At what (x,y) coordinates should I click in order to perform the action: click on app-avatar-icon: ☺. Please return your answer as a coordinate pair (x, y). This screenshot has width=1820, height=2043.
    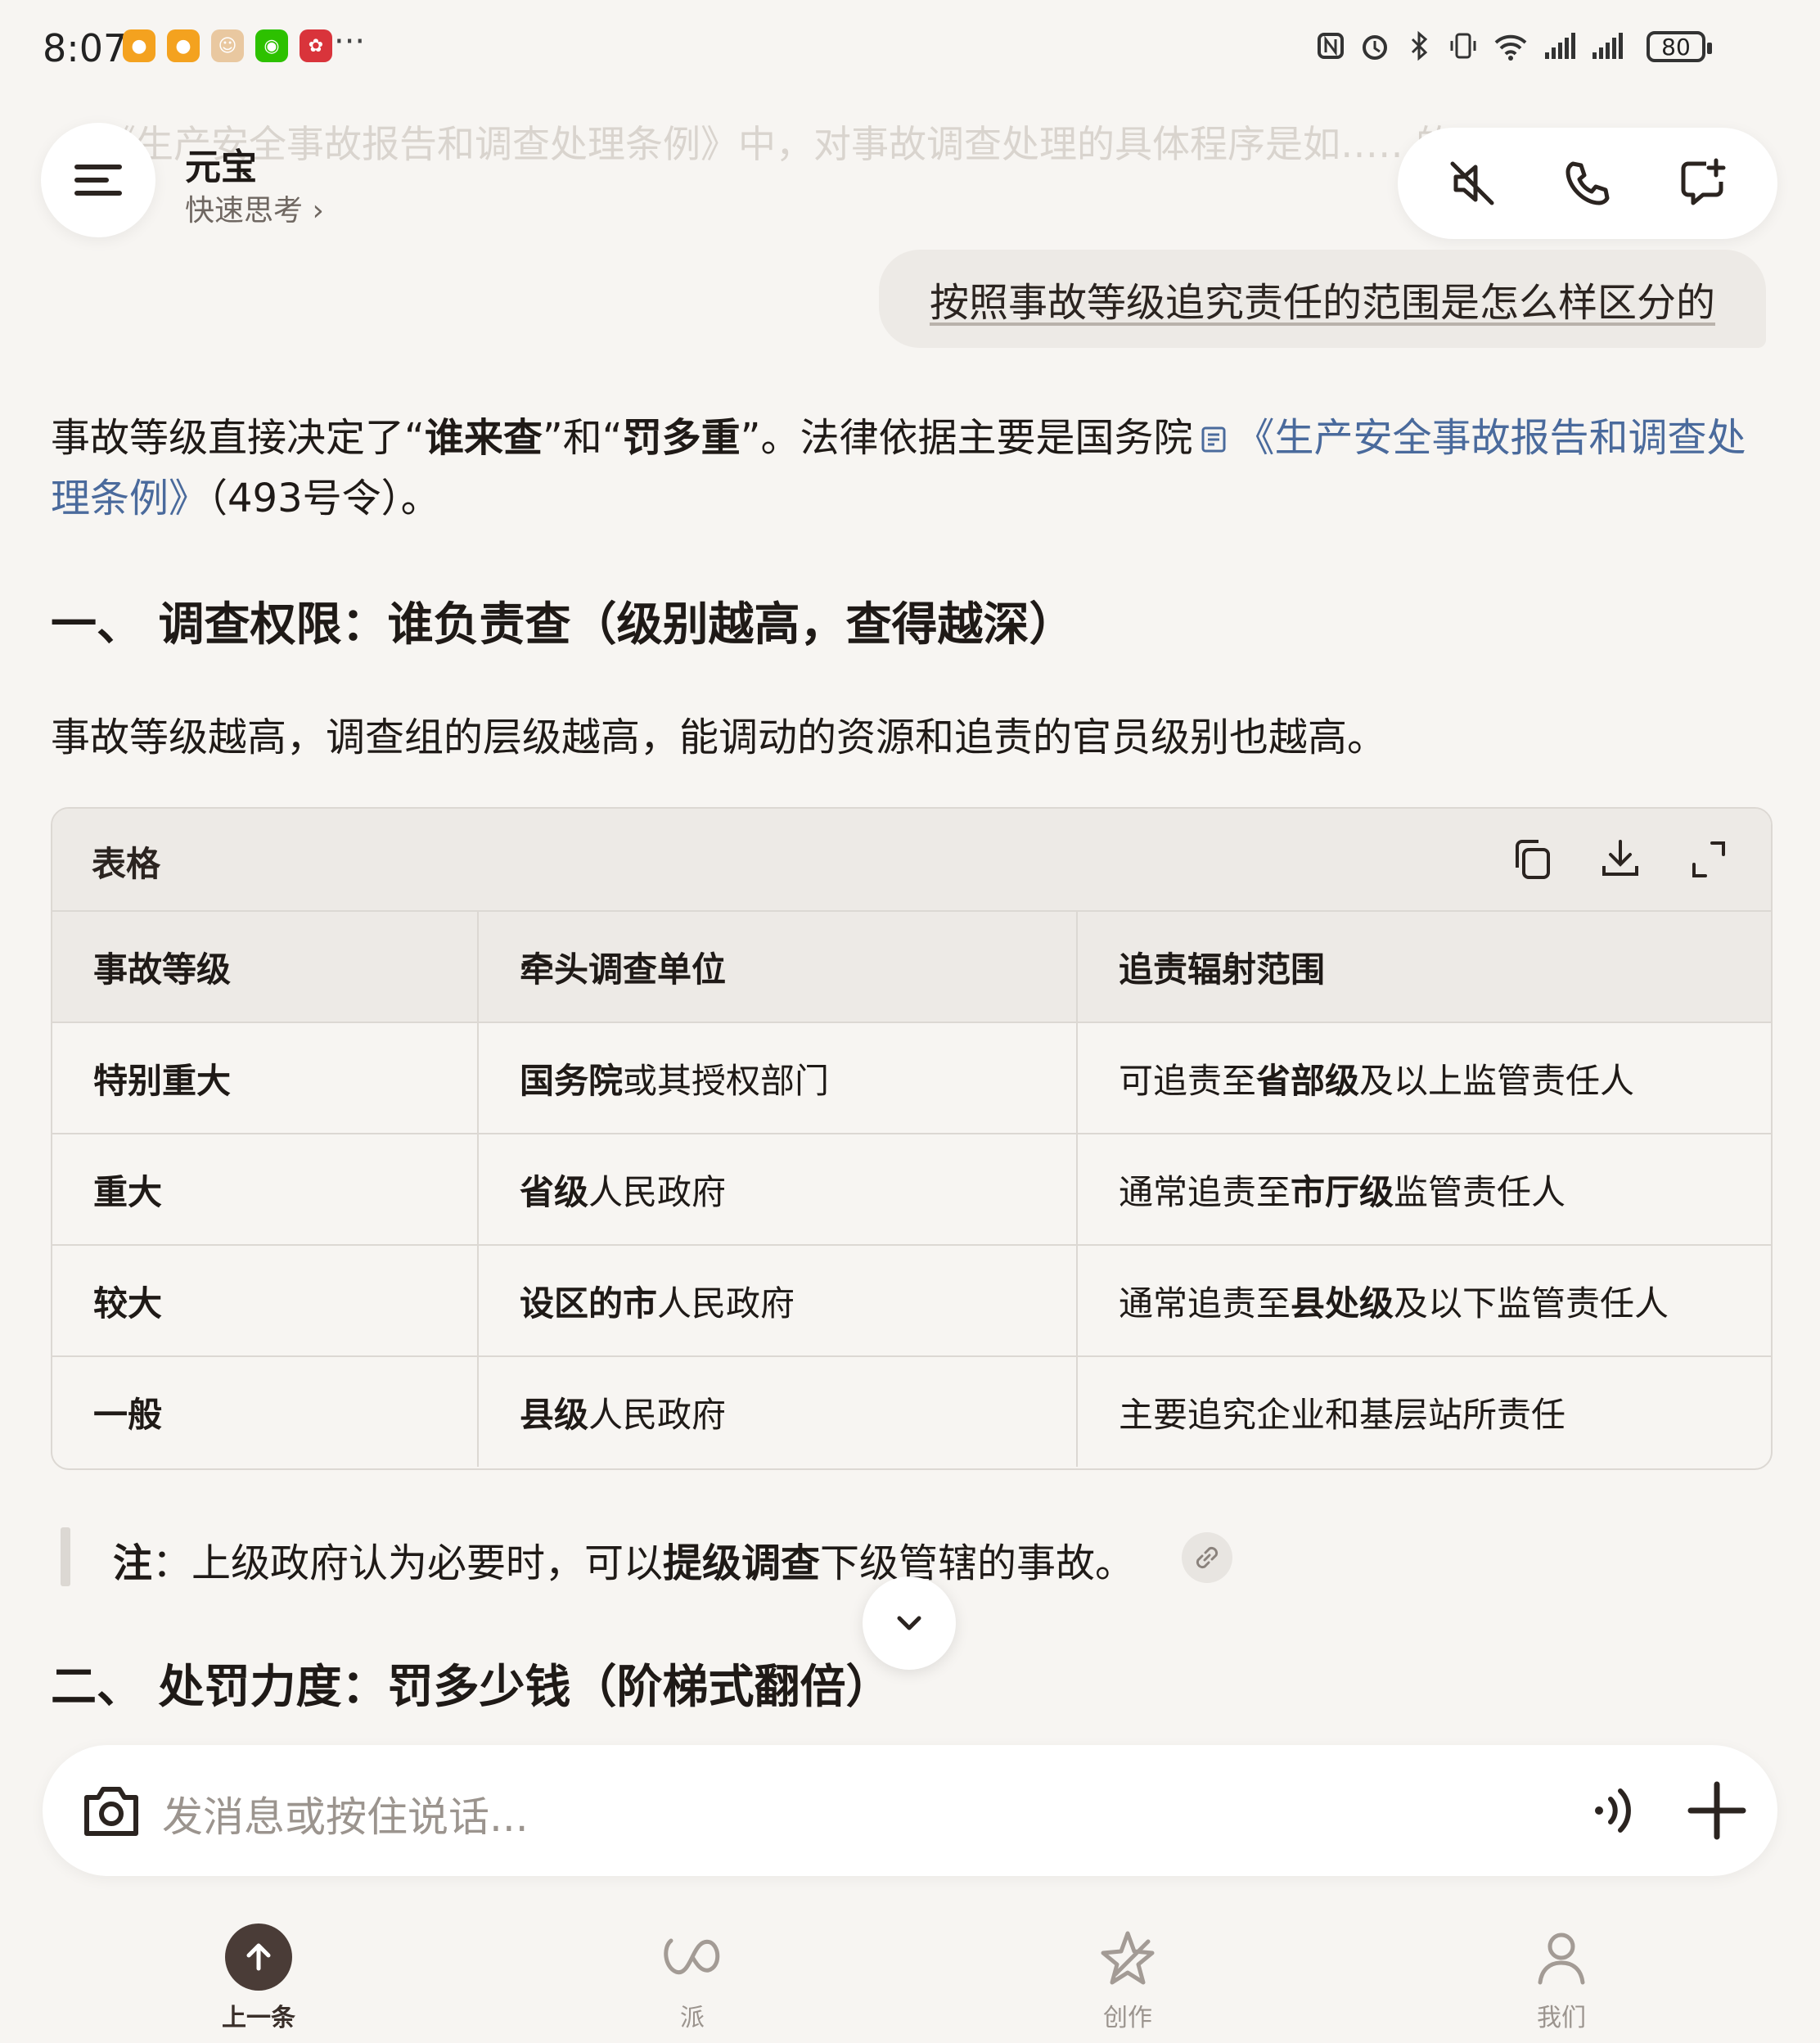
    Looking at the image, I should click on (227, 45).